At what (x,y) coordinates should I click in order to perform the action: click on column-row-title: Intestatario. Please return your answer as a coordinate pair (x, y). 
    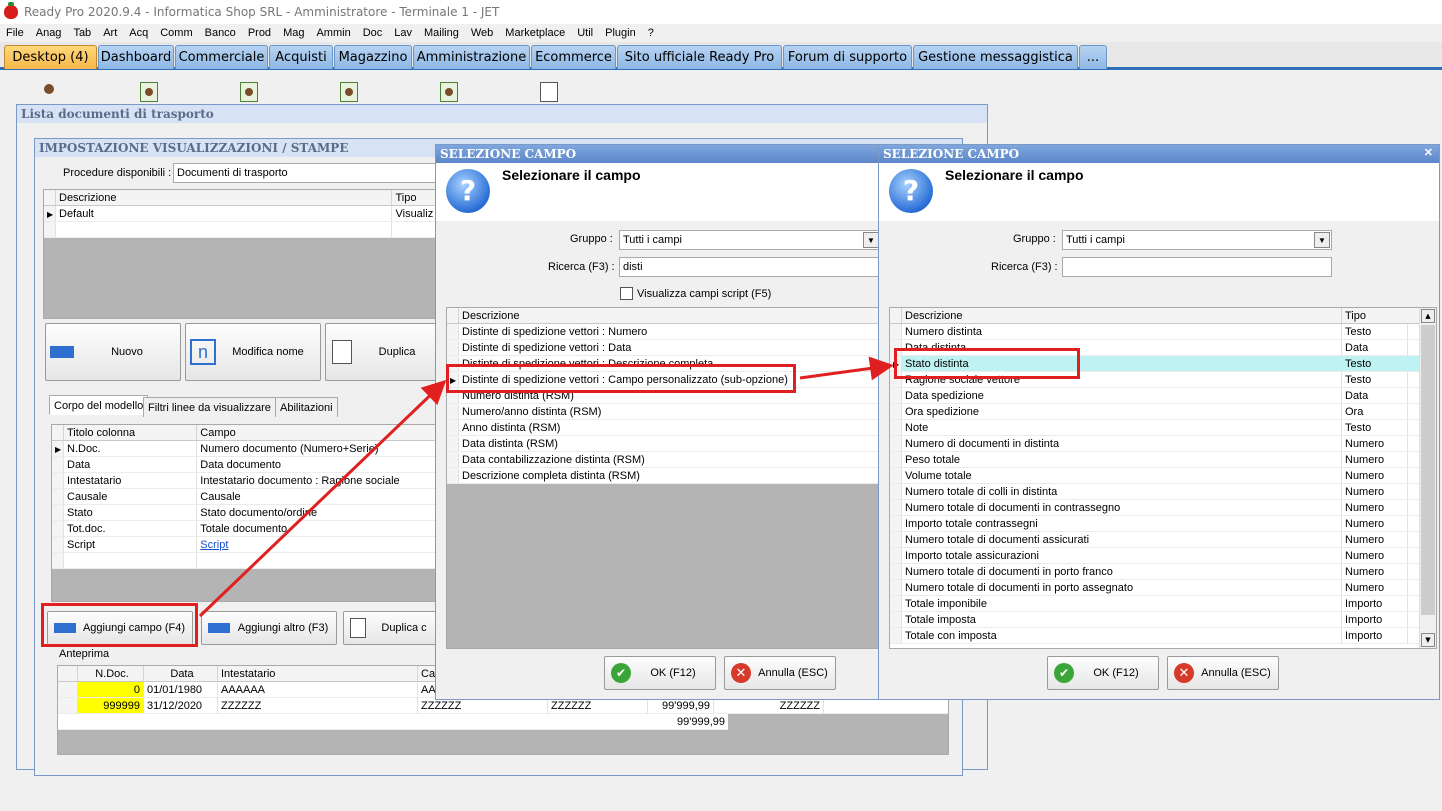
    Looking at the image, I should click on (131, 480).